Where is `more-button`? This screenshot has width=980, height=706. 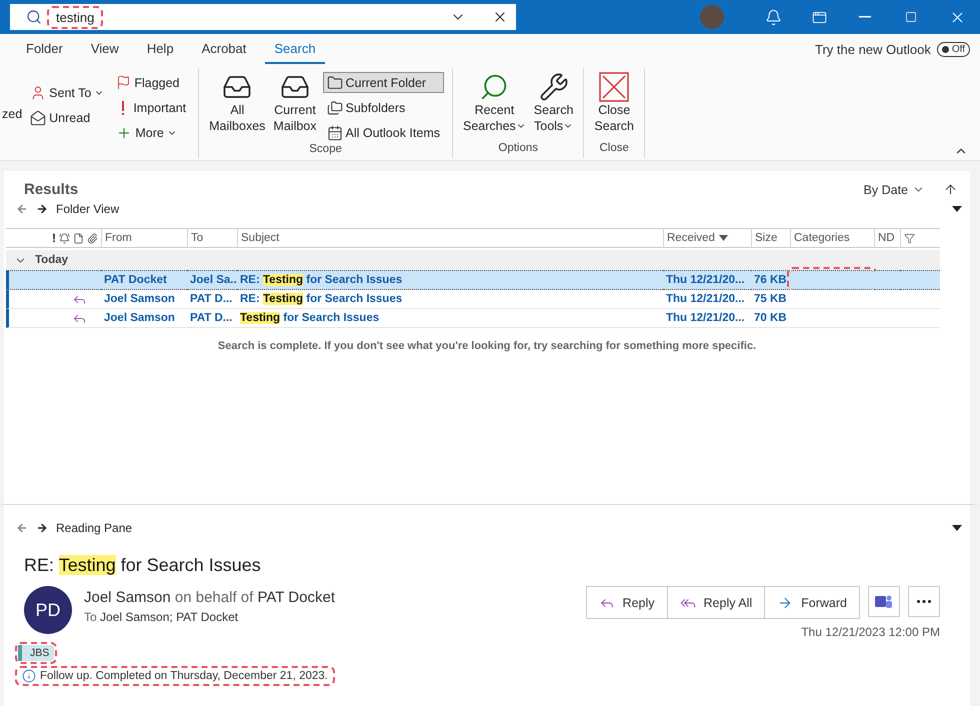 more-button is located at coordinates (924, 601).